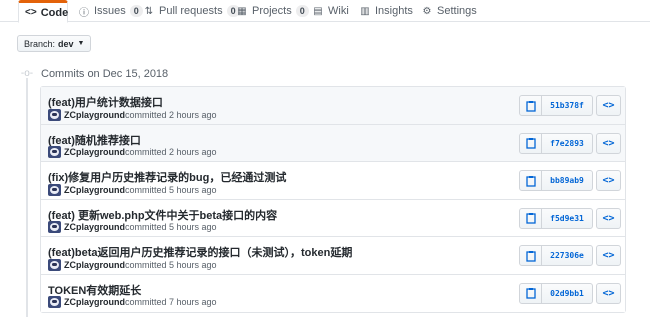 Image resolution: width=650 pixels, height=317 pixels. I want to click on tab-wiki: ▤ Wiki, so click(330, 11).